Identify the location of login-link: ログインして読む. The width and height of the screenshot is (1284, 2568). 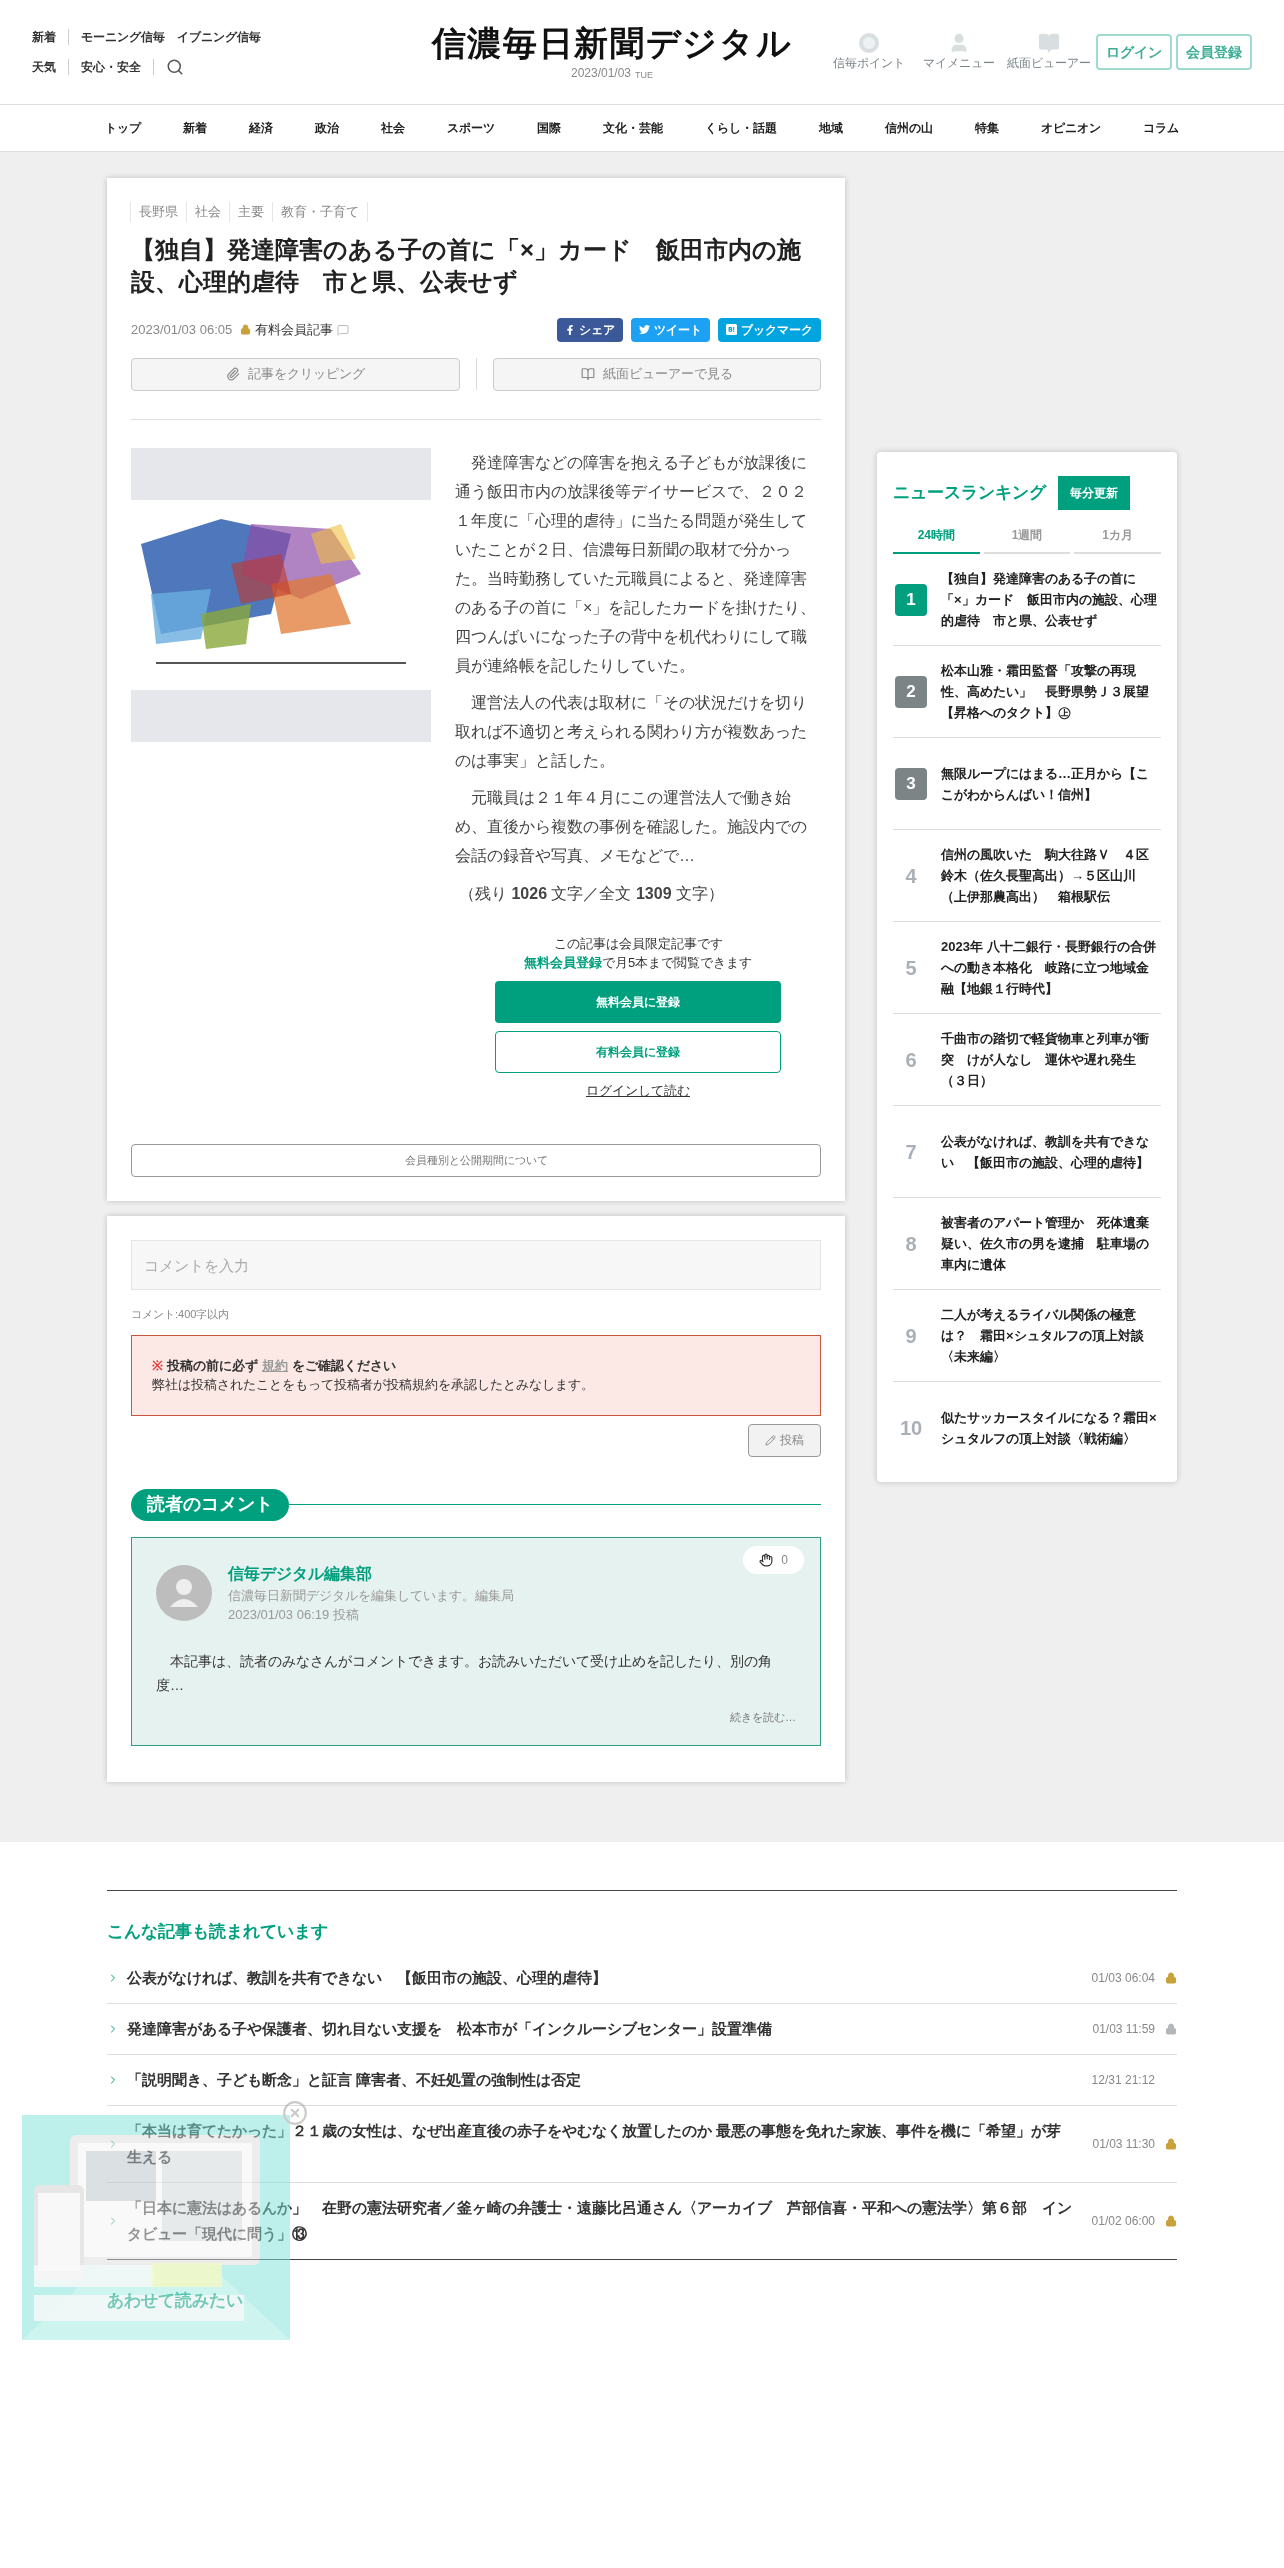
(638, 1090).